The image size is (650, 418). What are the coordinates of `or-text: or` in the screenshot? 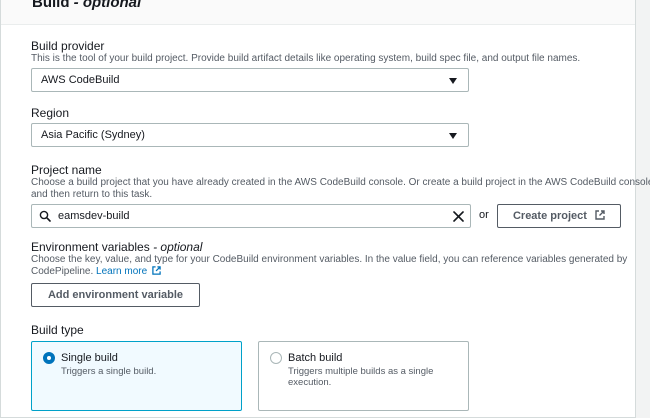 It's located at (484, 215).